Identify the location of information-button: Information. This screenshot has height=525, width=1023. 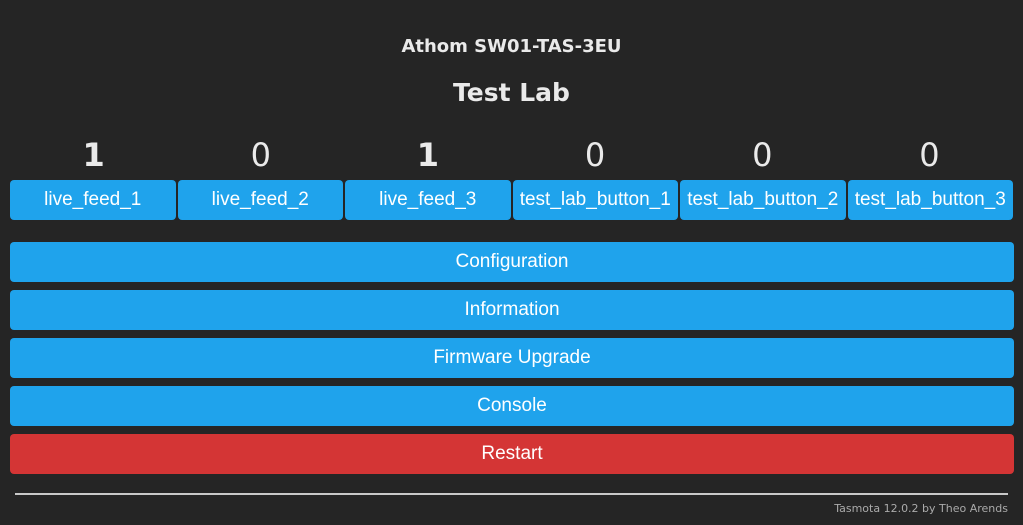
(512, 310).